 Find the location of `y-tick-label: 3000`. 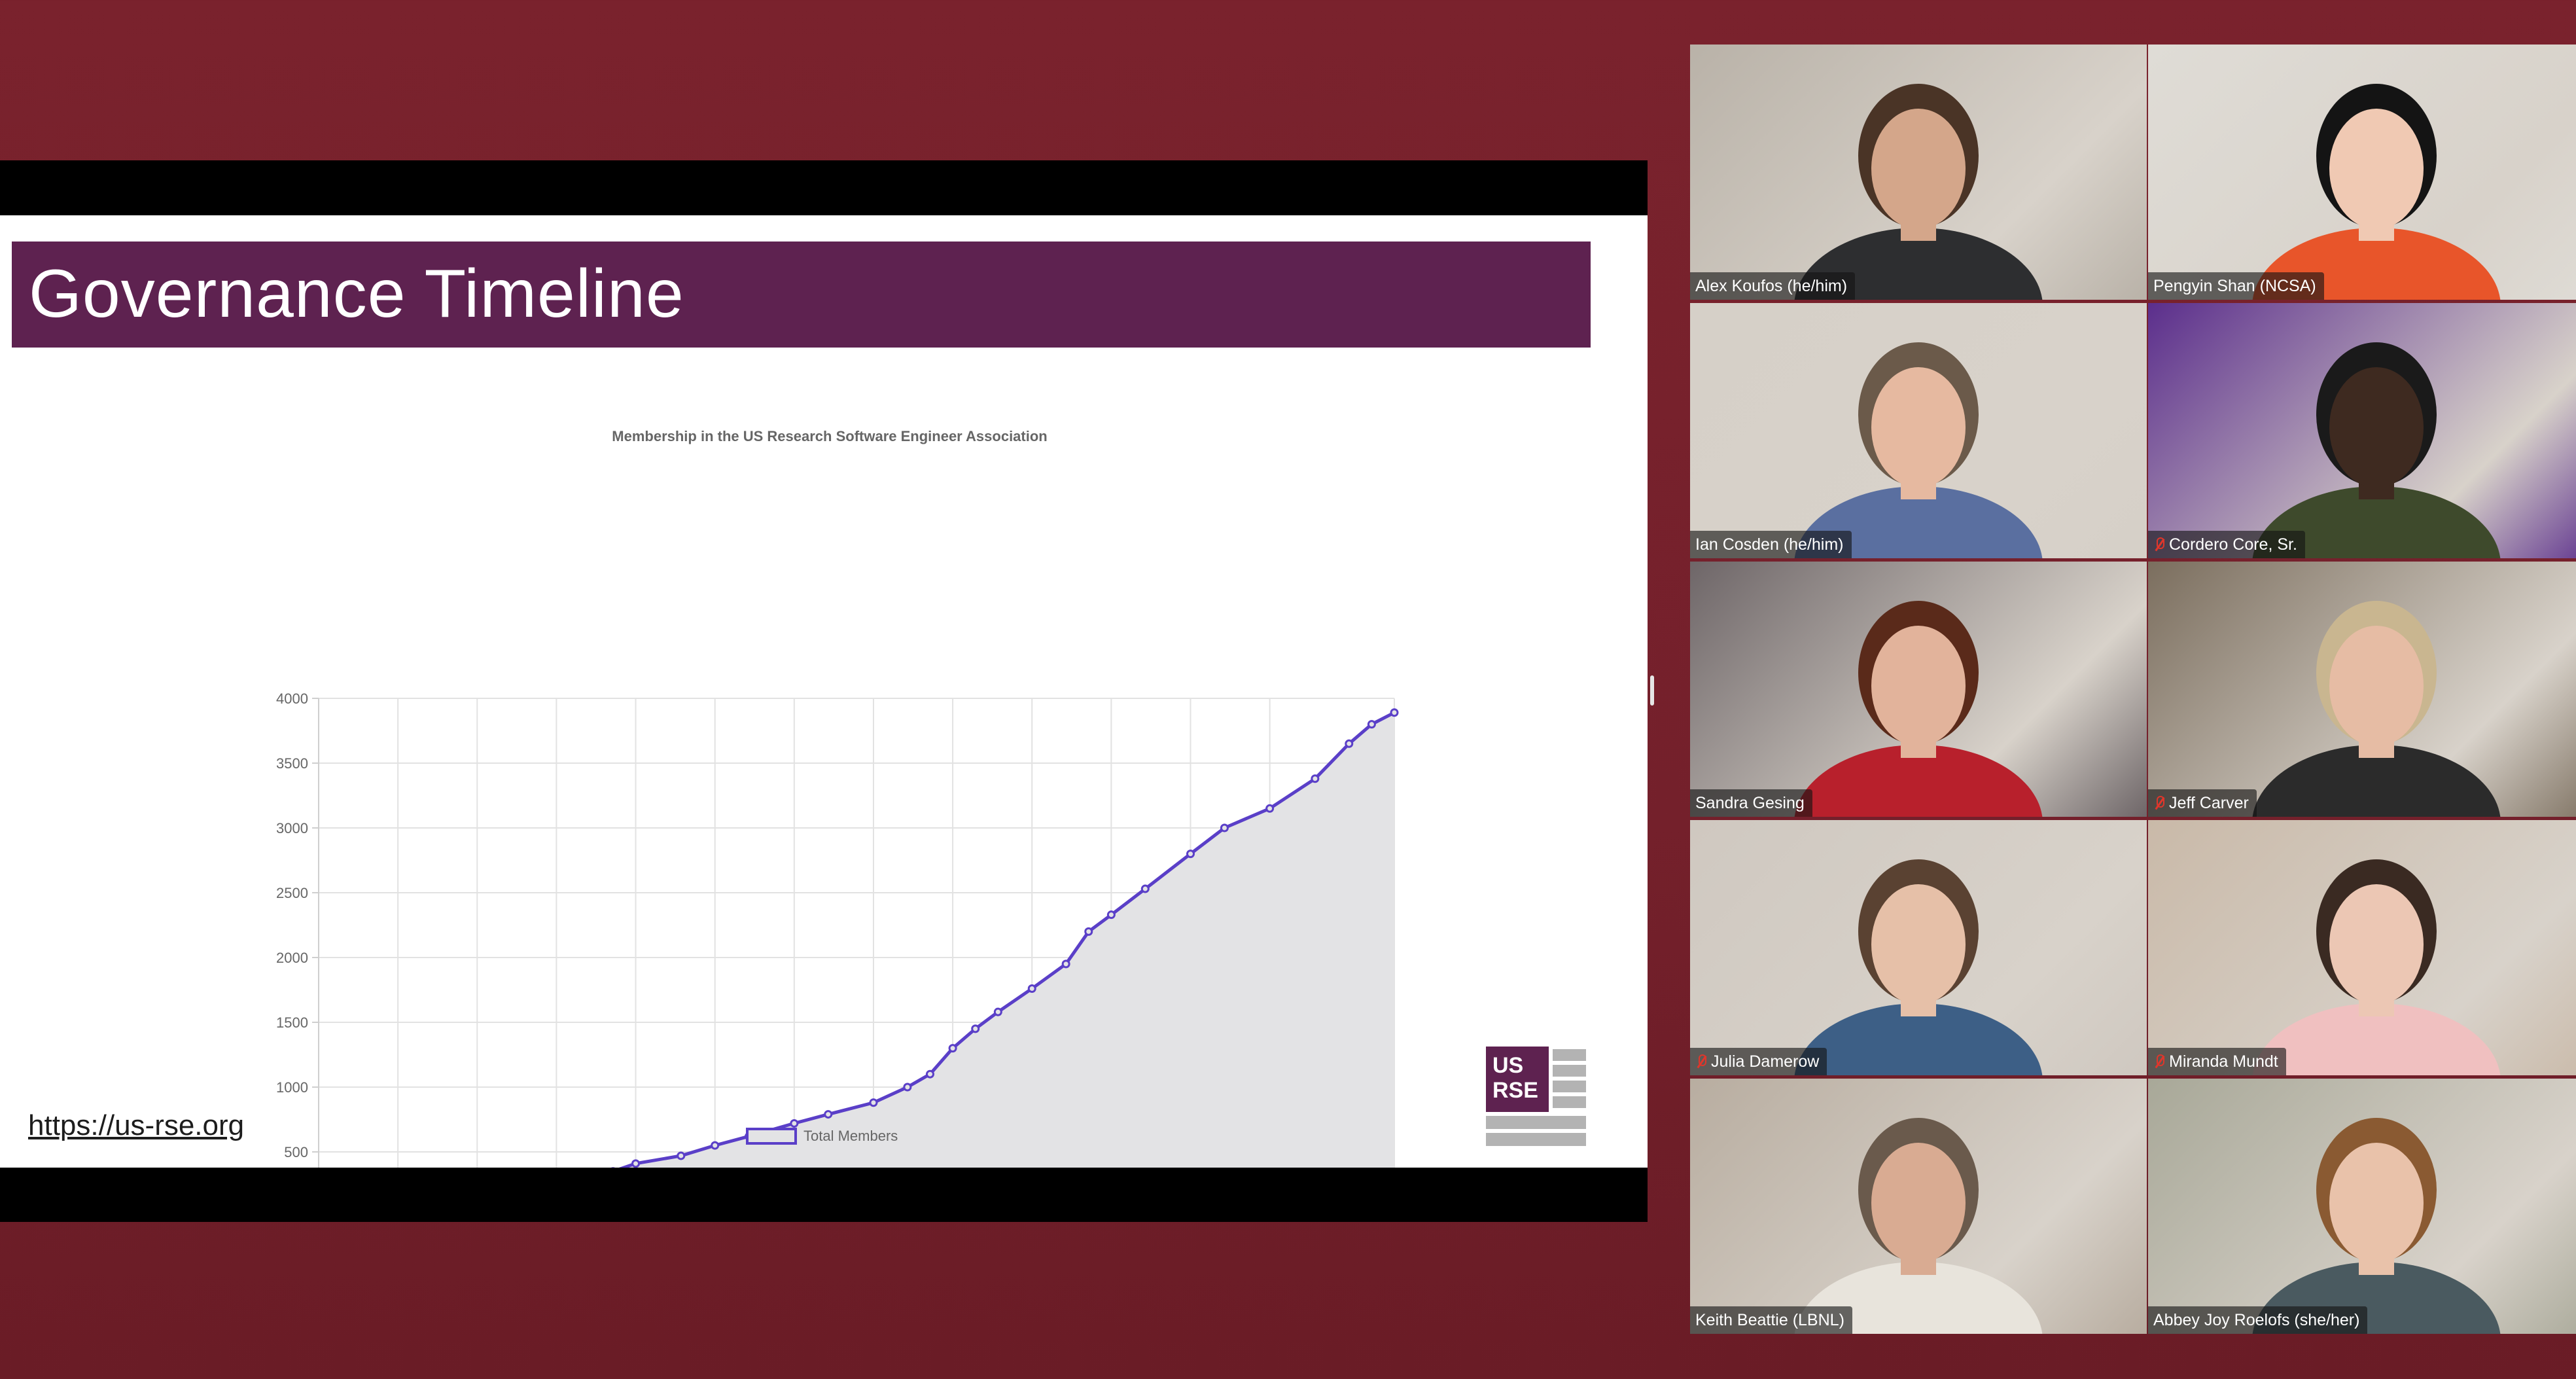

y-tick-label: 3000 is located at coordinates (292, 828).